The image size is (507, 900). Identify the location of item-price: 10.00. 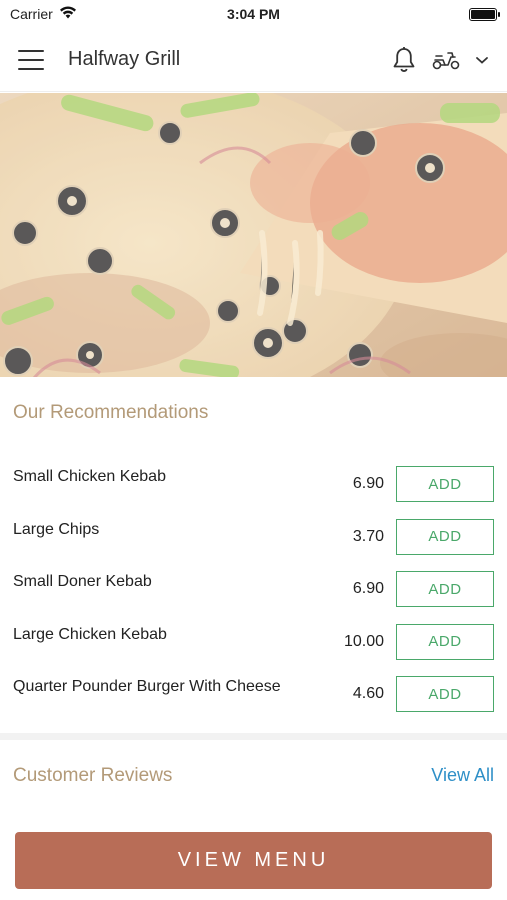
(363, 641).